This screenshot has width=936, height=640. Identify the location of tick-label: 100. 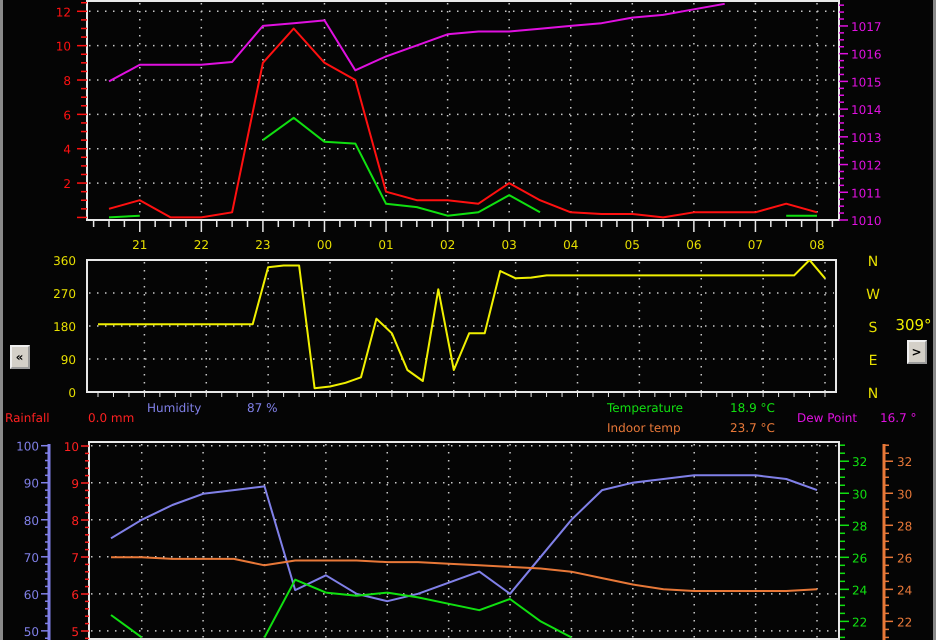
(27, 447).